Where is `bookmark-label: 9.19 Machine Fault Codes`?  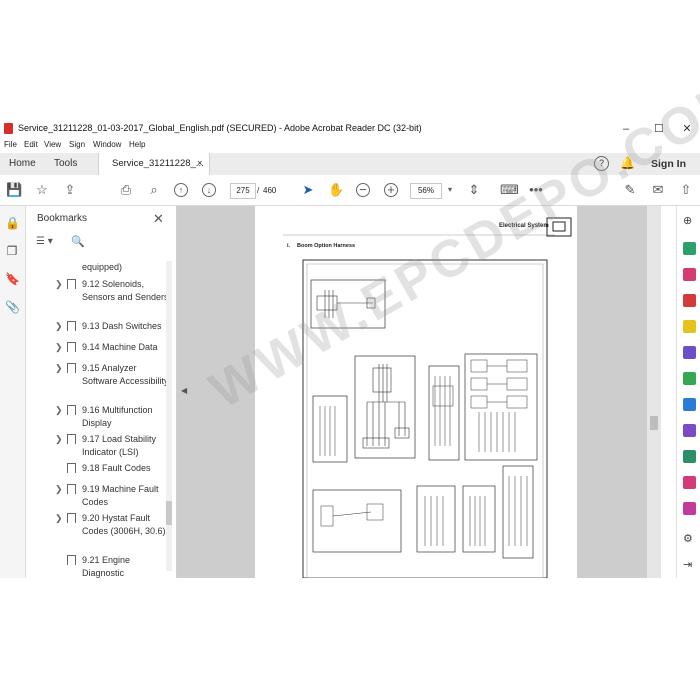
bookmark-label: 9.19 Machine Fault Codes is located at coordinates (120, 495).